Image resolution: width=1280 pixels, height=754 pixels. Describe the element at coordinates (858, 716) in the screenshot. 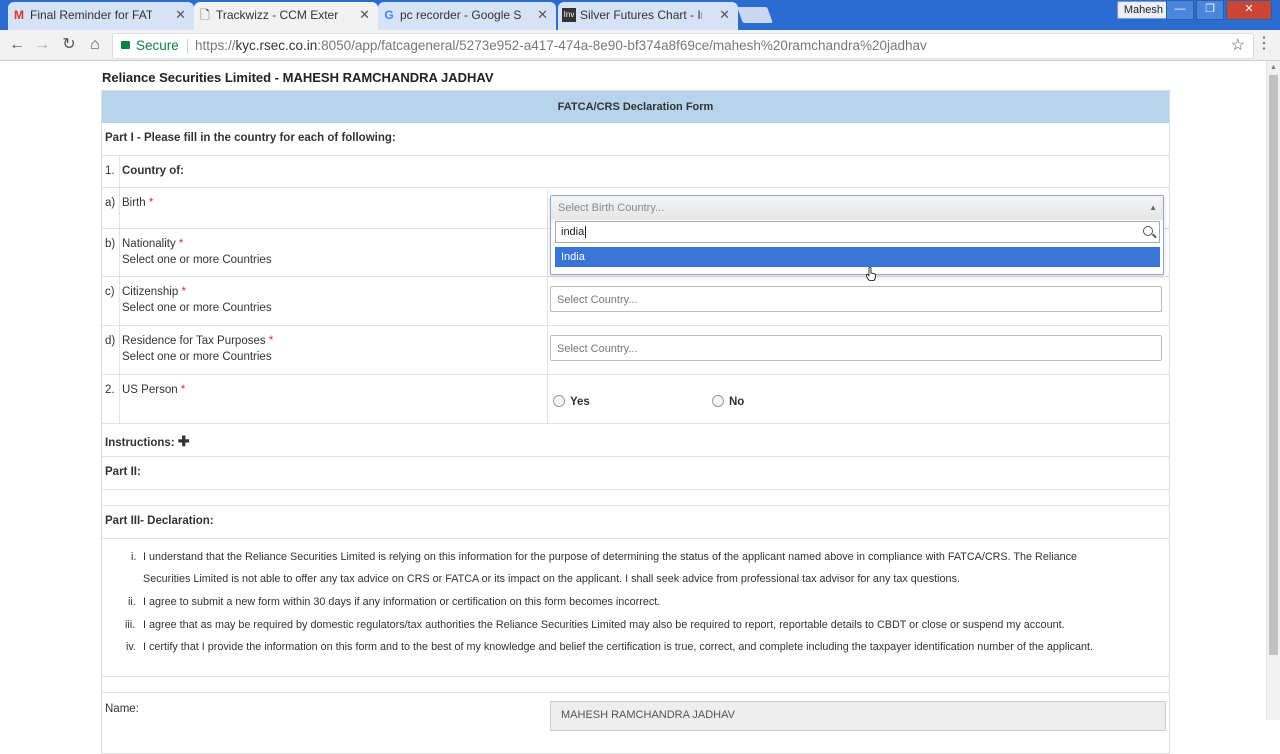

I see `name-field: MAHESH RAMCHANDRA JADHAV` at that location.